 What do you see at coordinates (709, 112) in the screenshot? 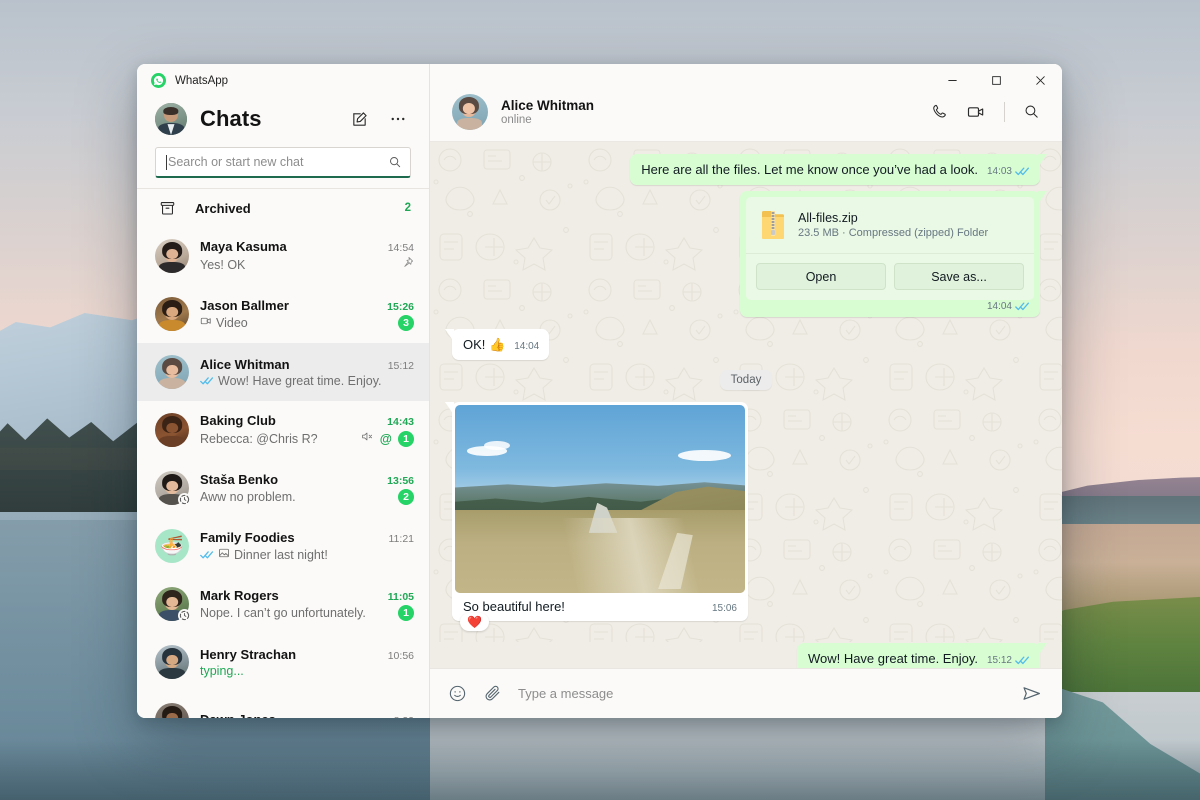
I see `chat-contact-info: Alice Whitman online` at bounding box center [709, 112].